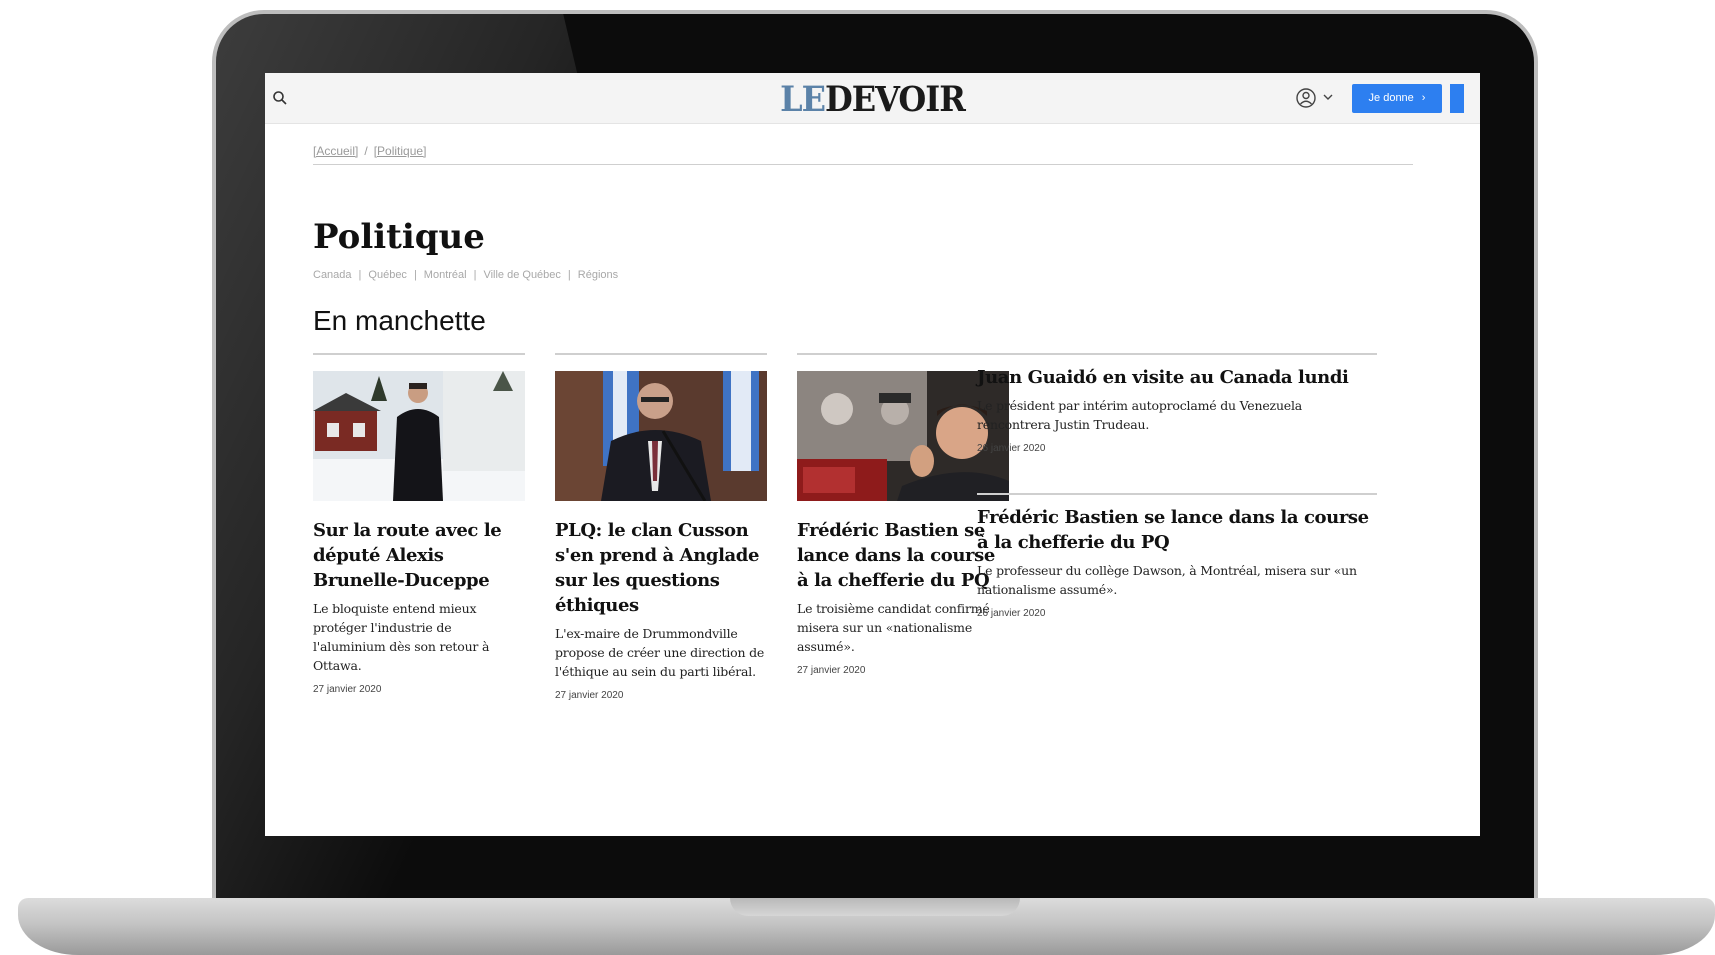 The height and width of the screenshot is (955, 1715). Describe the element at coordinates (875, 907) in the screenshot. I see `laptop-hinge-notch` at that location.